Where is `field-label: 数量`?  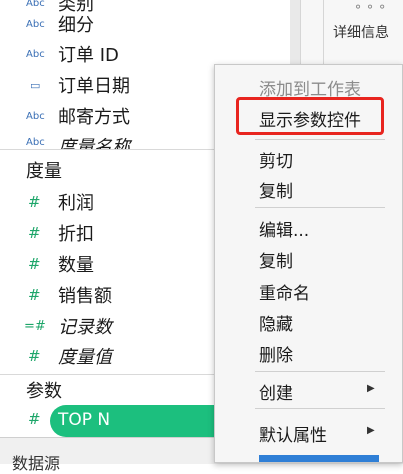
field-label: 数量 is located at coordinates (76, 265).